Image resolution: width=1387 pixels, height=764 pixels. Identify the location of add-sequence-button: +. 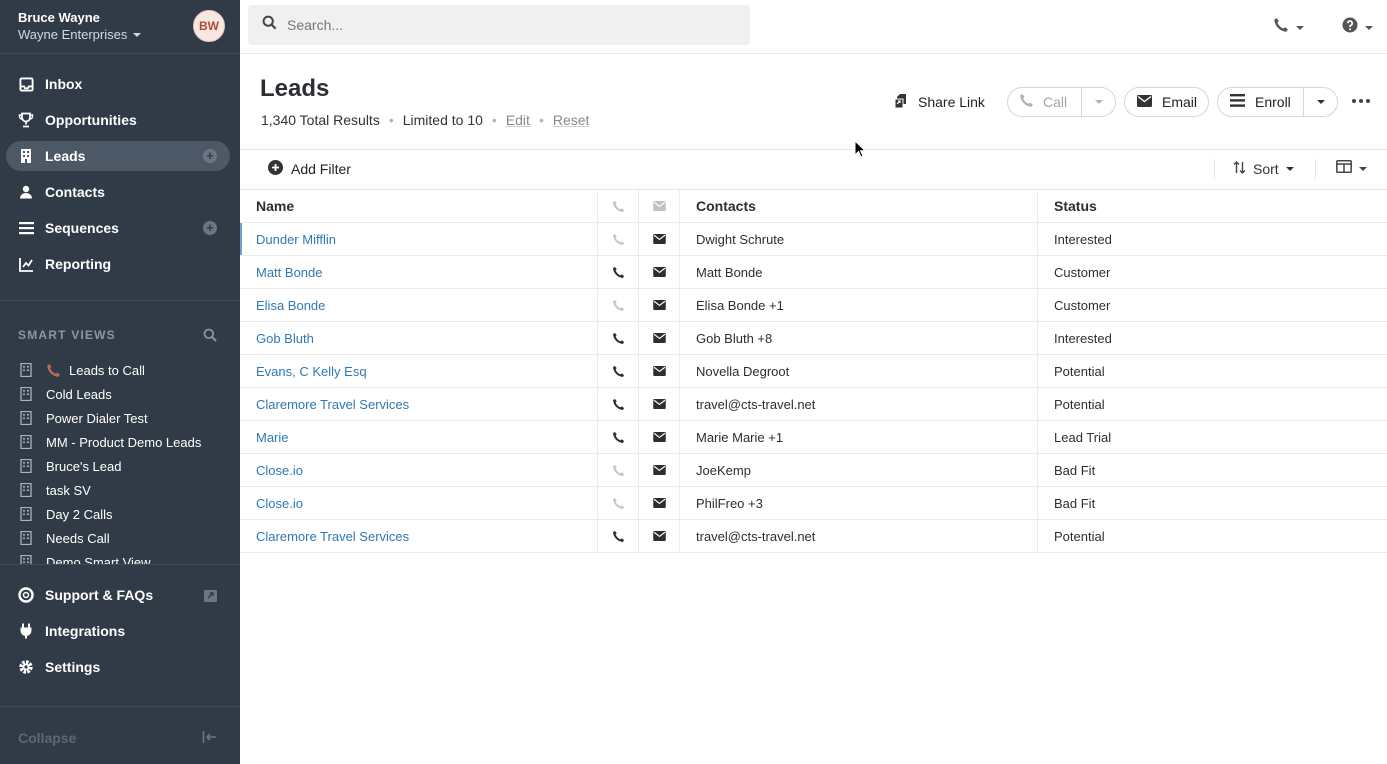
(210, 228).